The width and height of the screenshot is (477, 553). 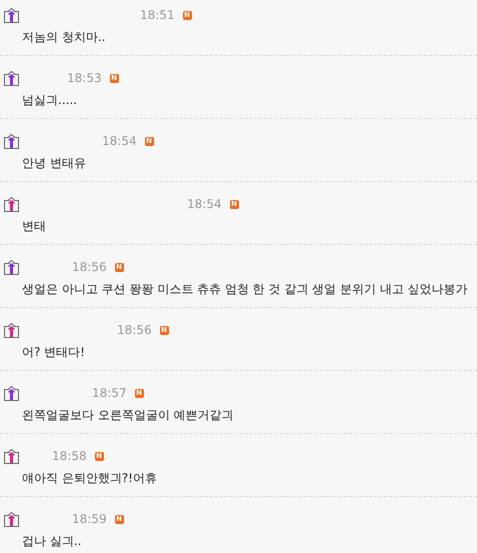 I want to click on comment-text: 겁나 싫긔.., so click(x=52, y=541).